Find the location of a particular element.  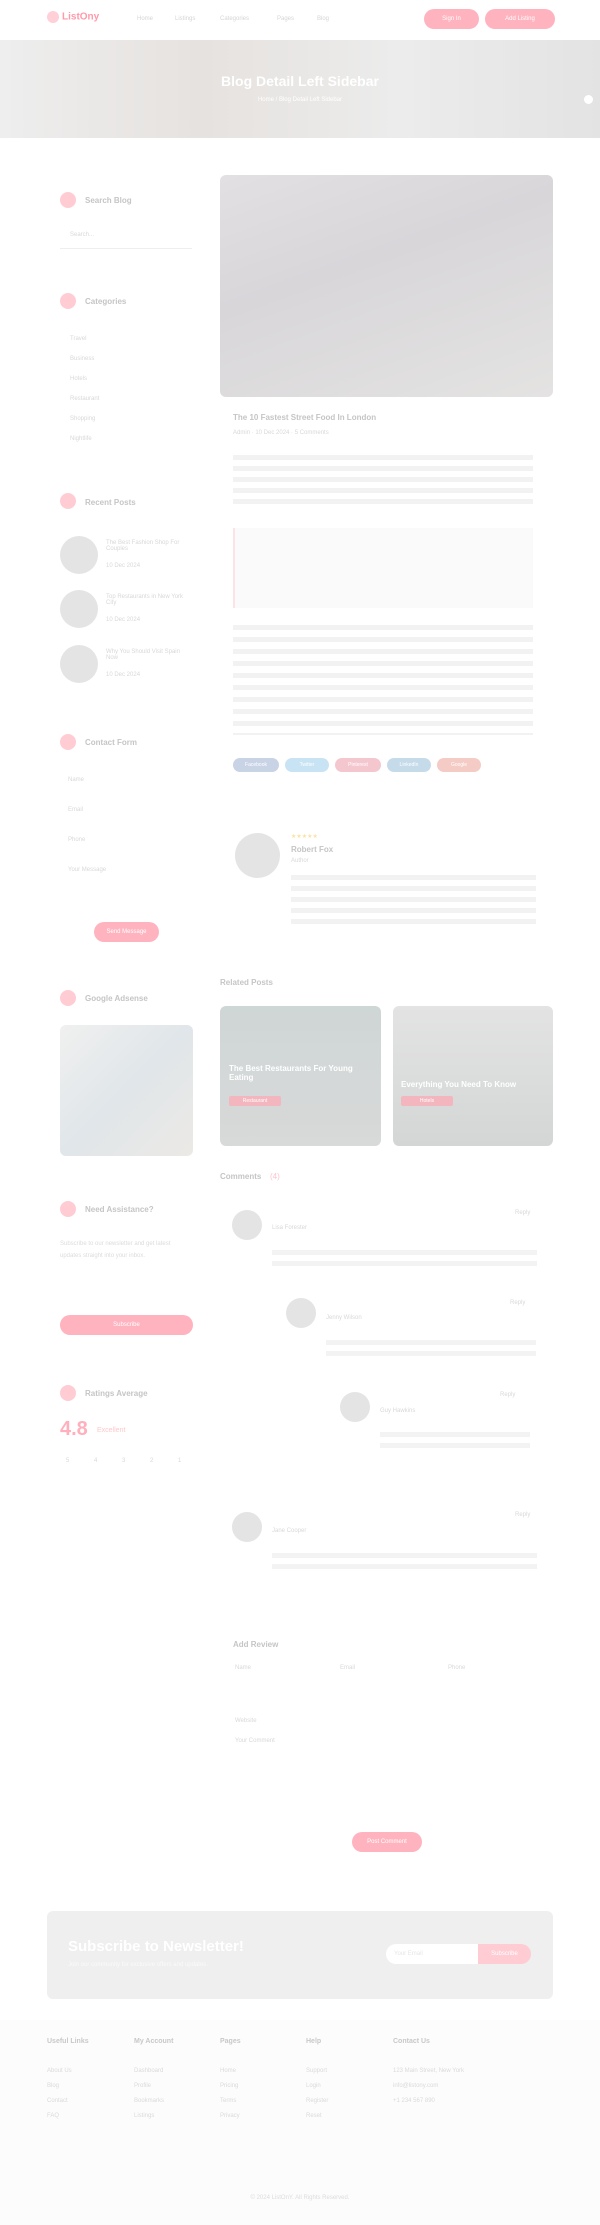

nav-blog: Blog is located at coordinates (323, 19).